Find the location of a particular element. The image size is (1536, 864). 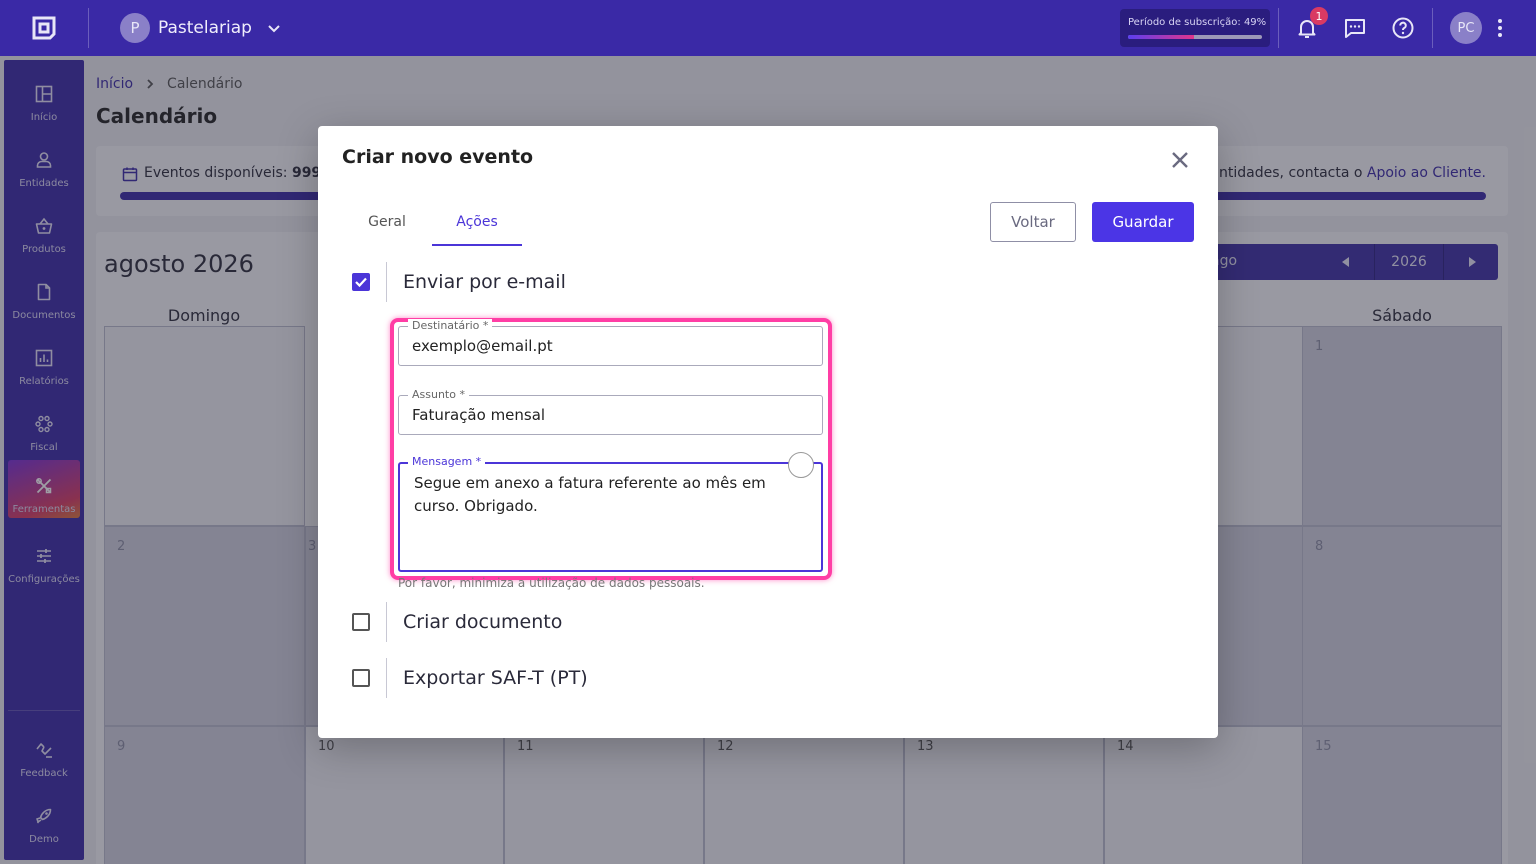

subscription-progress-bar is located at coordinates (1195, 37).